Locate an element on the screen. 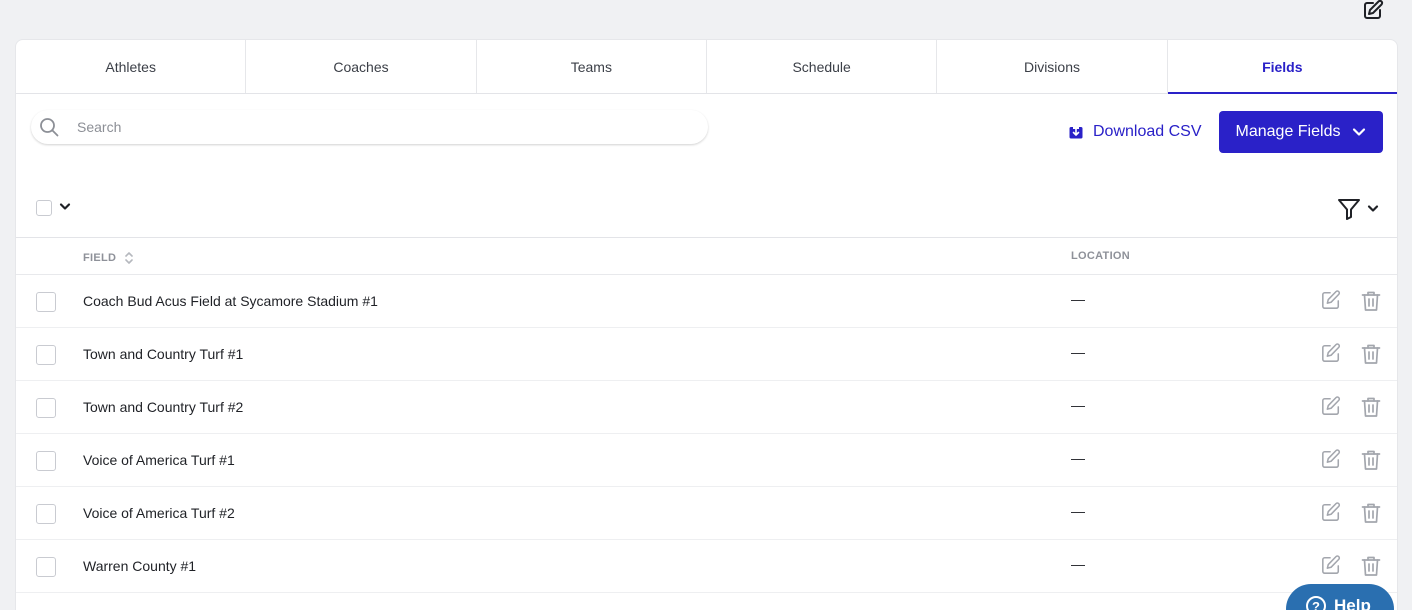 This screenshot has width=1412, height=610. filter-chevron-icon is located at coordinates (1373, 208).